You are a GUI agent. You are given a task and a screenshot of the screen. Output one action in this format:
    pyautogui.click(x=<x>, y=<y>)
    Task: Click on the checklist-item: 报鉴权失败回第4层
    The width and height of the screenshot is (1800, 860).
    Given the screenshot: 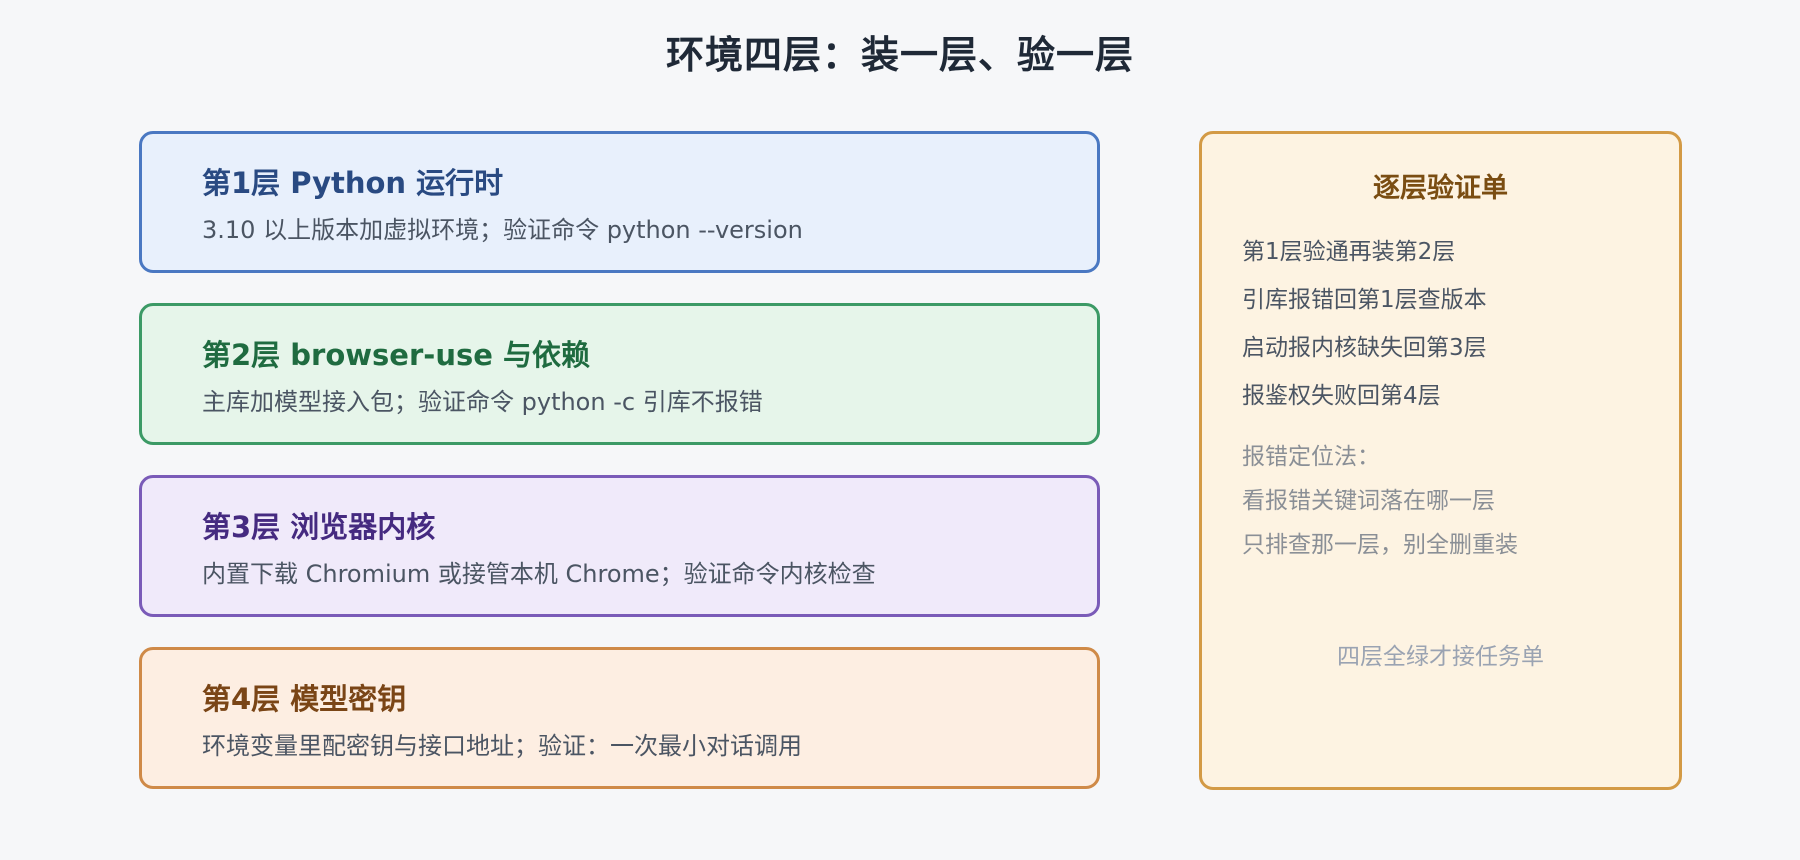 What is the action you would take?
    pyautogui.click(x=1341, y=396)
    